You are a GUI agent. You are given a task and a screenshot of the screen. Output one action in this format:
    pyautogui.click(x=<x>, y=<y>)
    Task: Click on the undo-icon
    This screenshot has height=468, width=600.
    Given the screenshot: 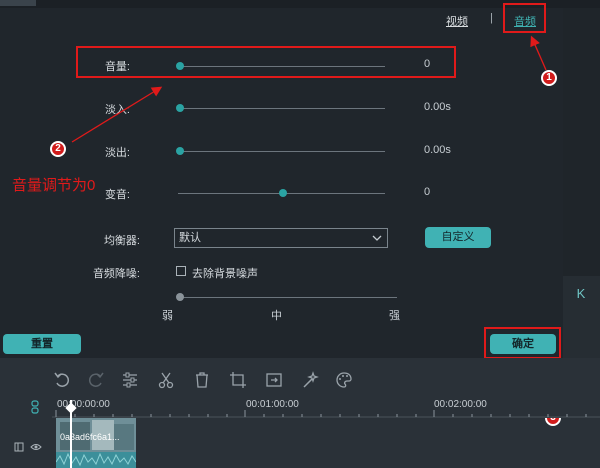 What is the action you would take?
    pyautogui.click(x=62, y=380)
    